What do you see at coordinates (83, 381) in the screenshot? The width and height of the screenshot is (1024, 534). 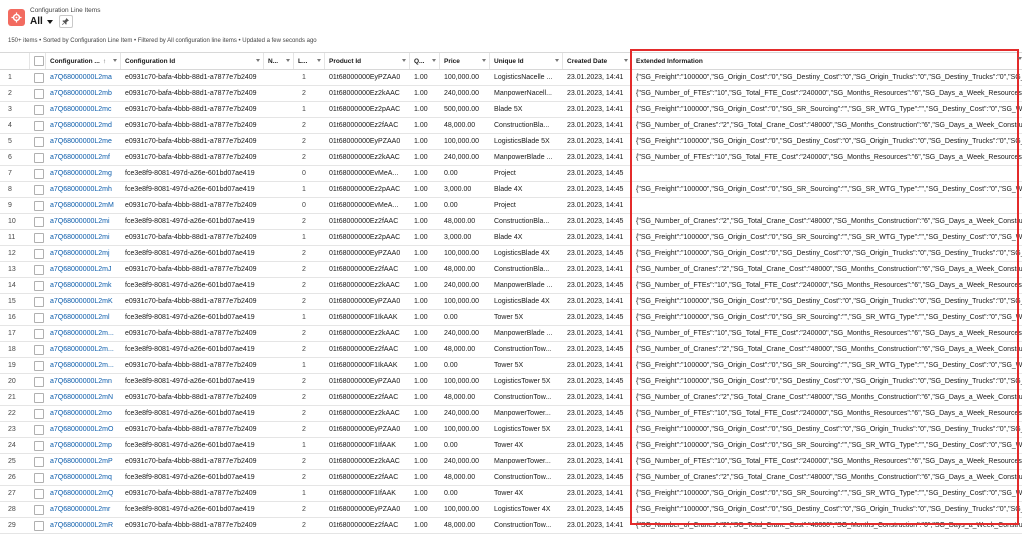 I see `cell-name: a7Q68000000L2mn` at bounding box center [83, 381].